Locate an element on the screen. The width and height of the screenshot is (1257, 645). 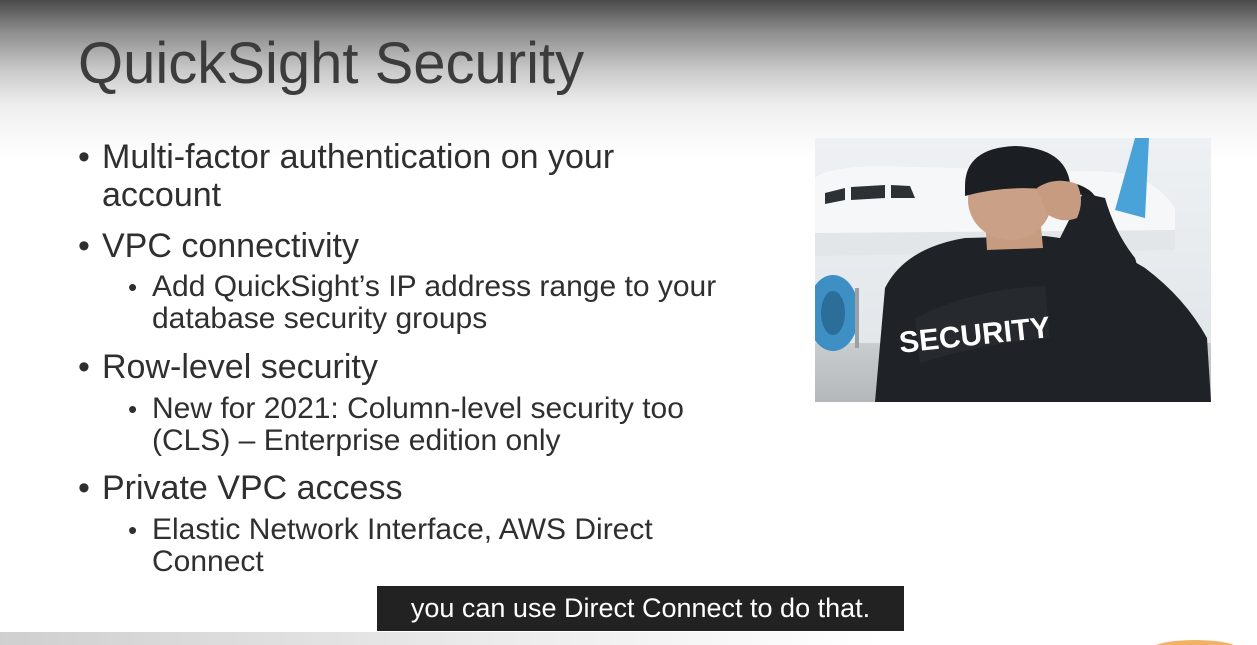
slide-bottom-shade is located at coordinates (628, 638).